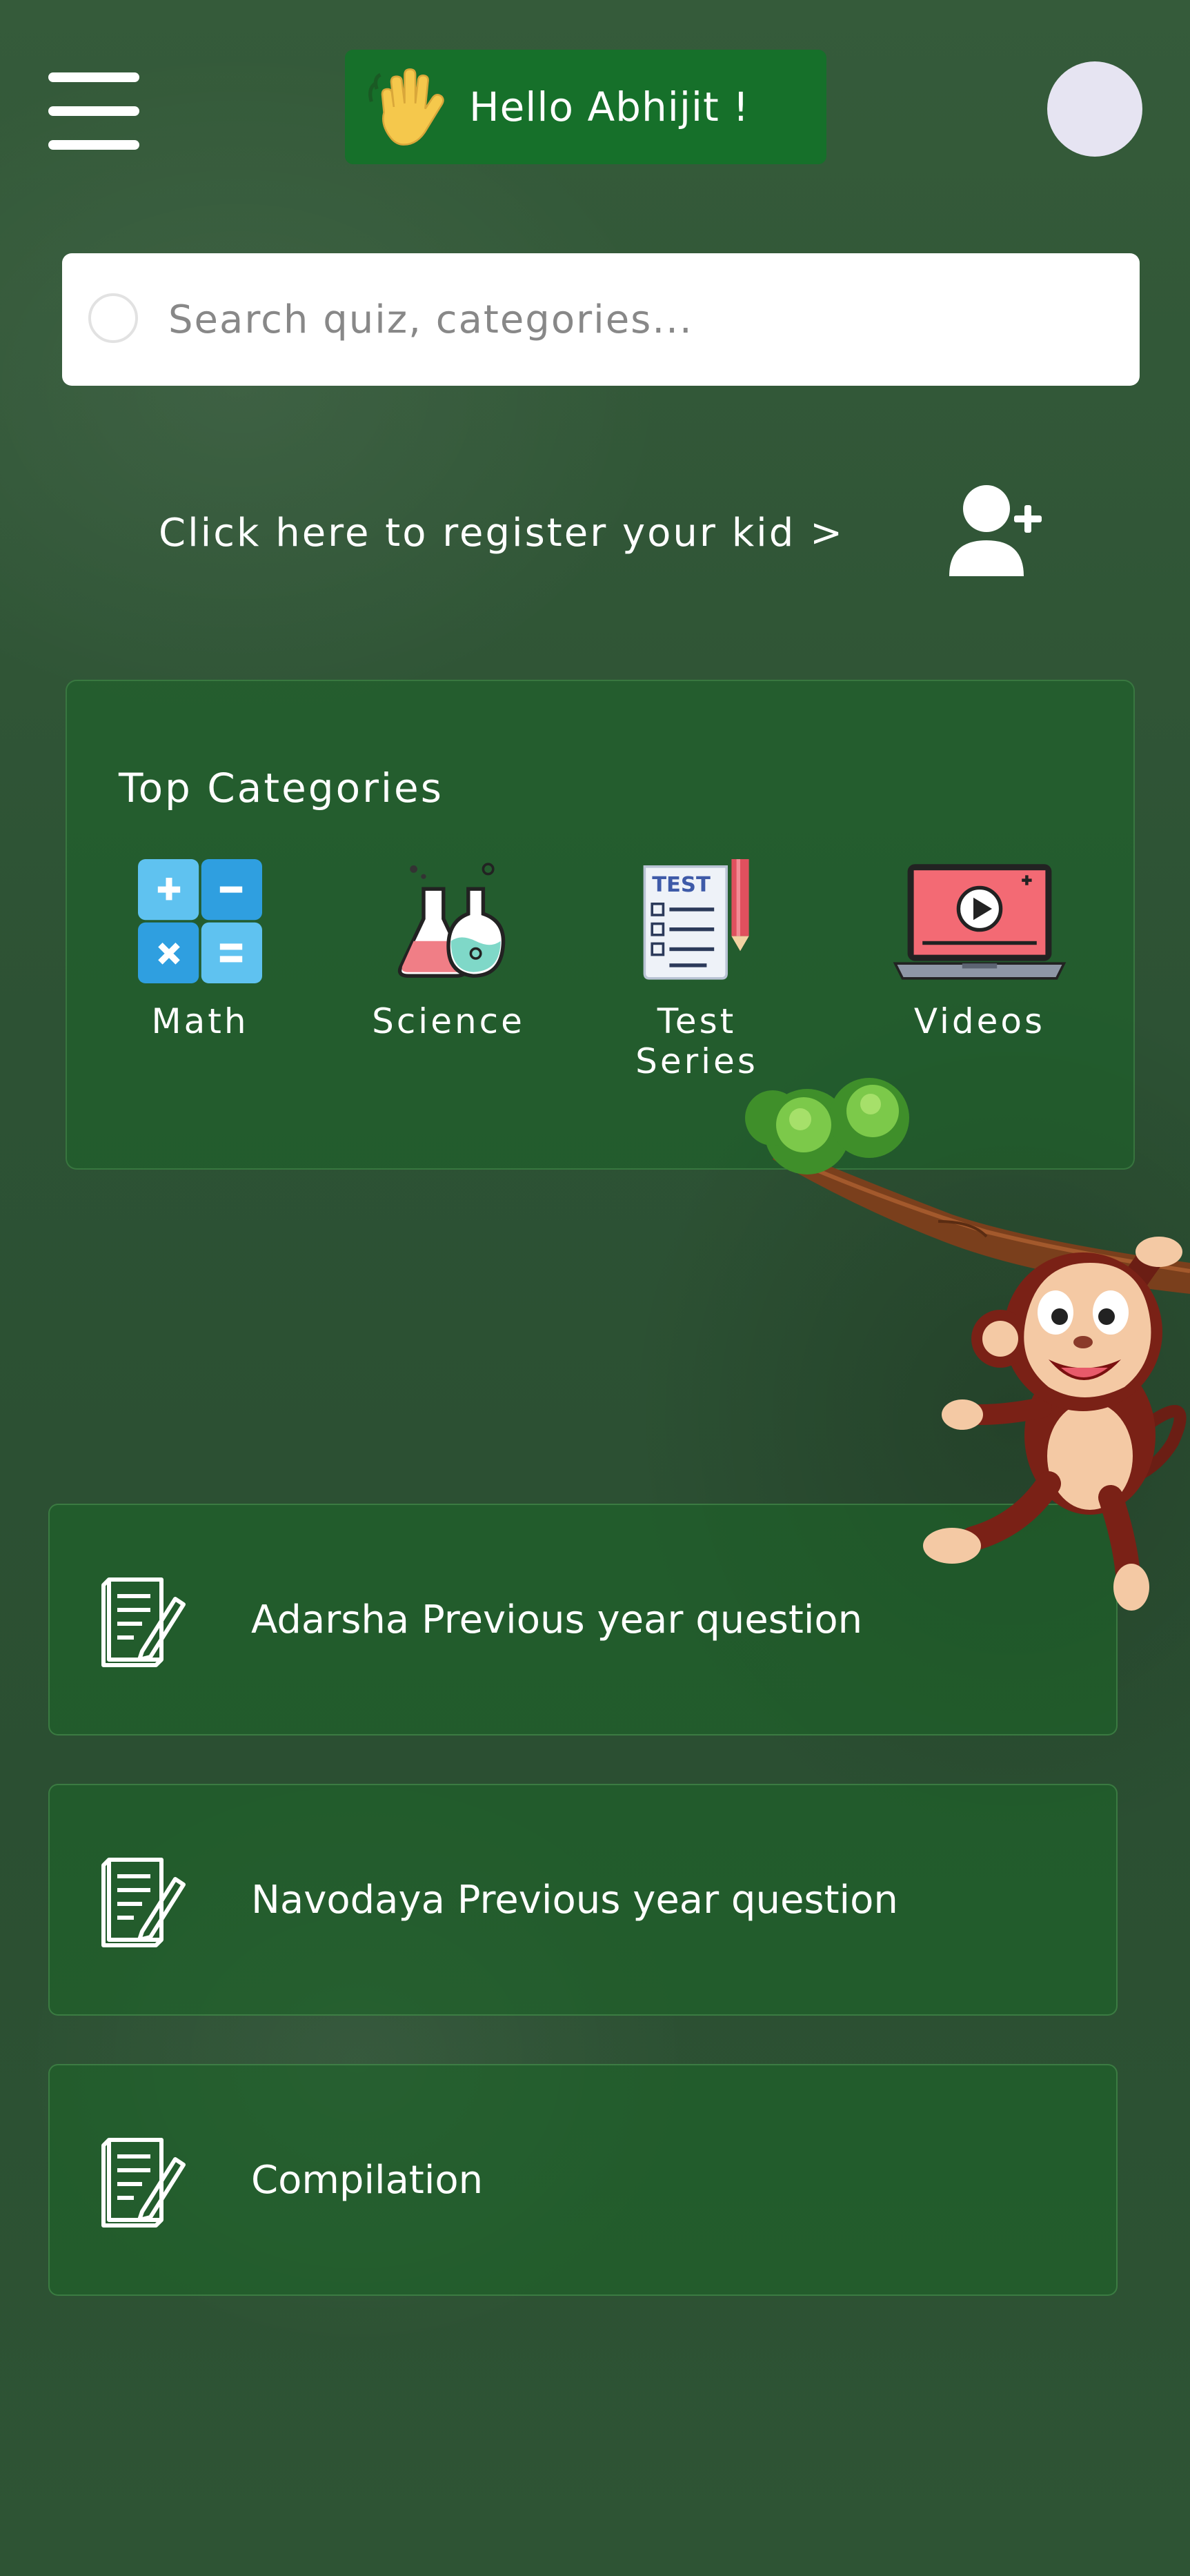 The width and height of the screenshot is (1190, 2576). What do you see at coordinates (200, 921) in the screenshot?
I see `calculator-icon` at bounding box center [200, 921].